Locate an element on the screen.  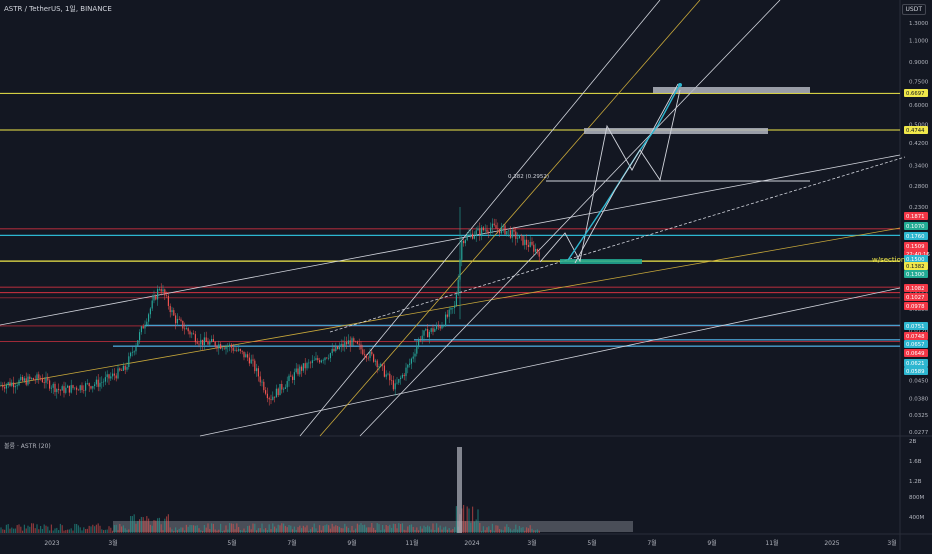
price-label-text: 0.1300 is located at coordinates (915, 275).